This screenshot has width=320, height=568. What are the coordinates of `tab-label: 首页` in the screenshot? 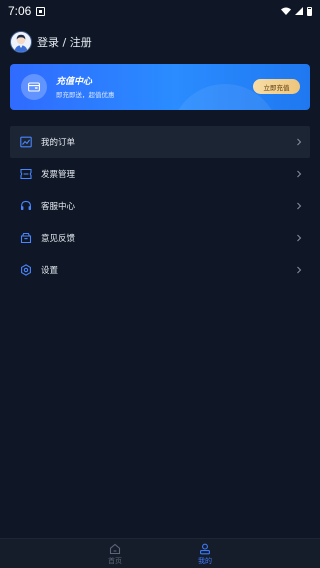 It's located at (115, 561).